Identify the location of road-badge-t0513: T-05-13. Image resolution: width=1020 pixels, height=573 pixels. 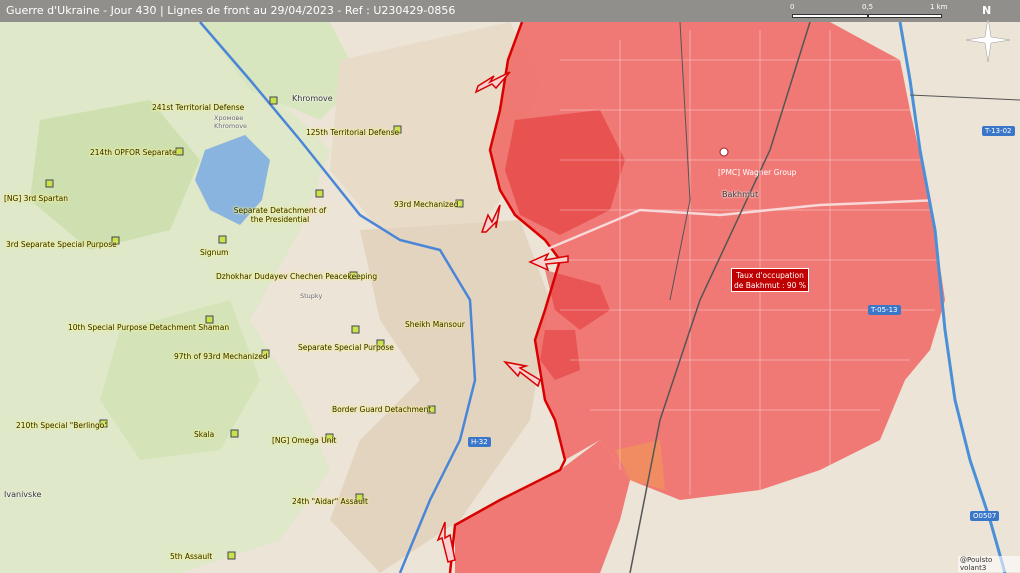
(884, 310).